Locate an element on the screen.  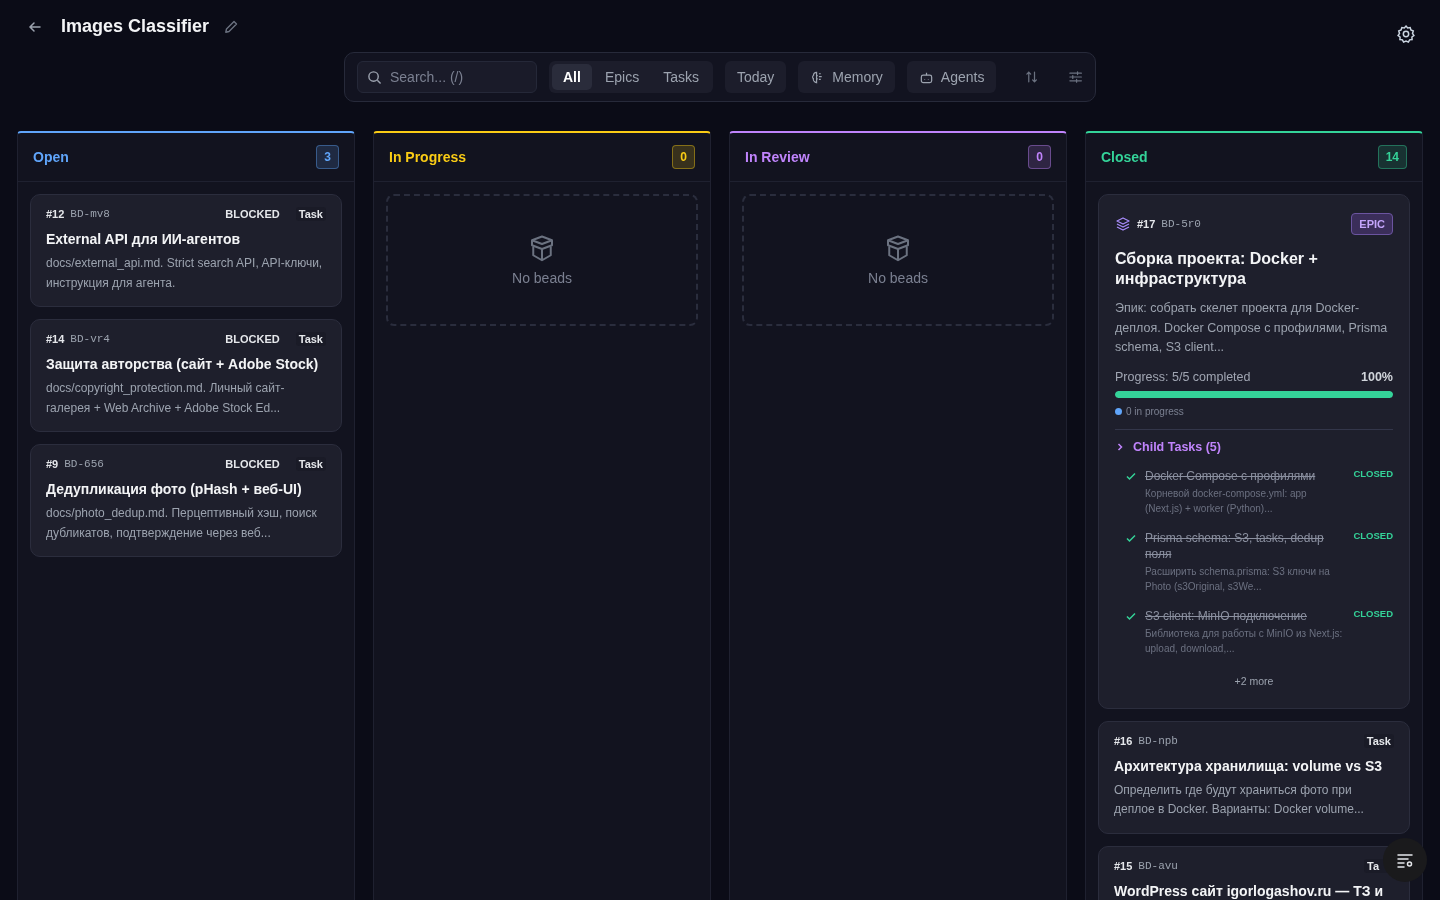
pencil-icon is located at coordinates (231, 26).